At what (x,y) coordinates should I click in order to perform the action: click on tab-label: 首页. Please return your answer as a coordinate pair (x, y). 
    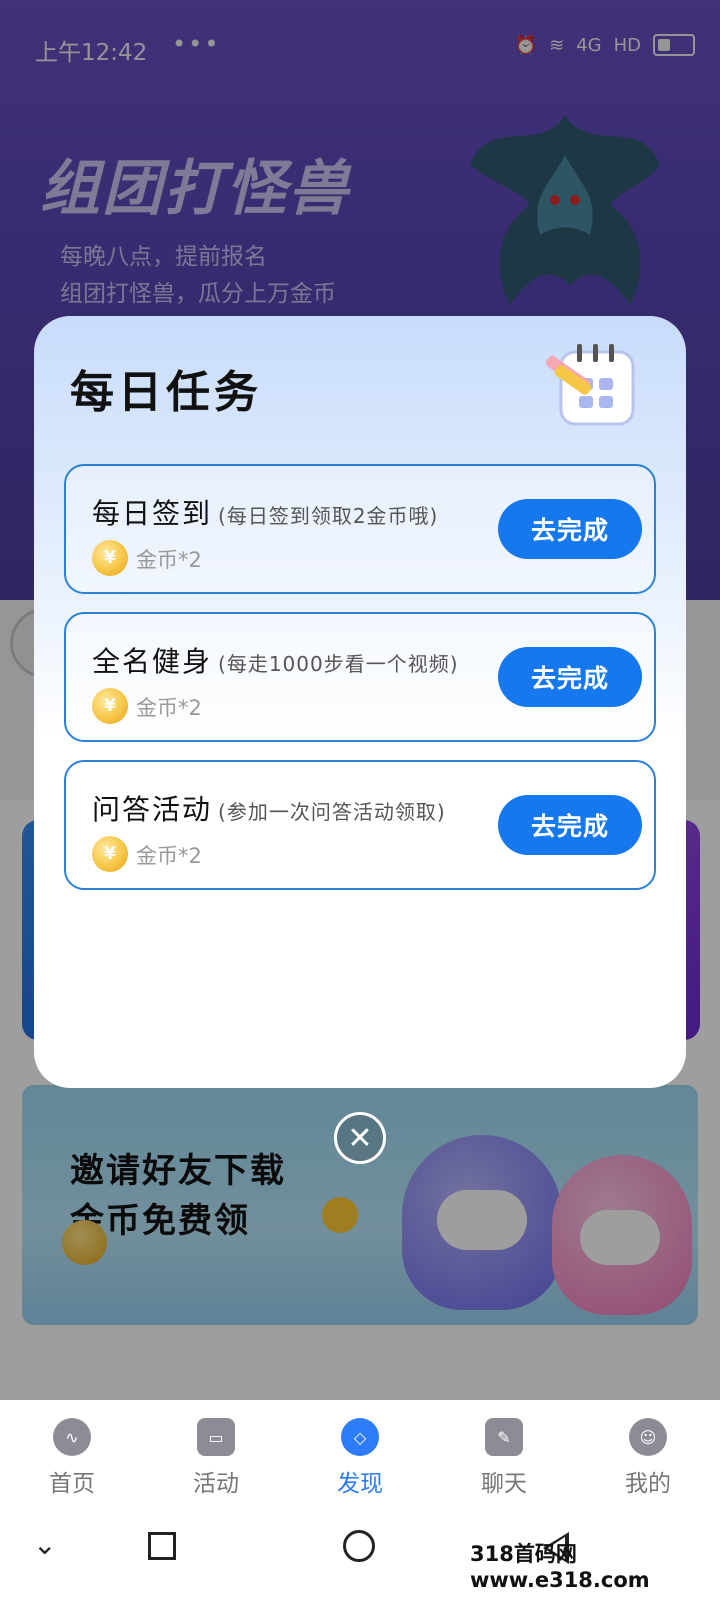
    Looking at the image, I should click on (72, 1484).